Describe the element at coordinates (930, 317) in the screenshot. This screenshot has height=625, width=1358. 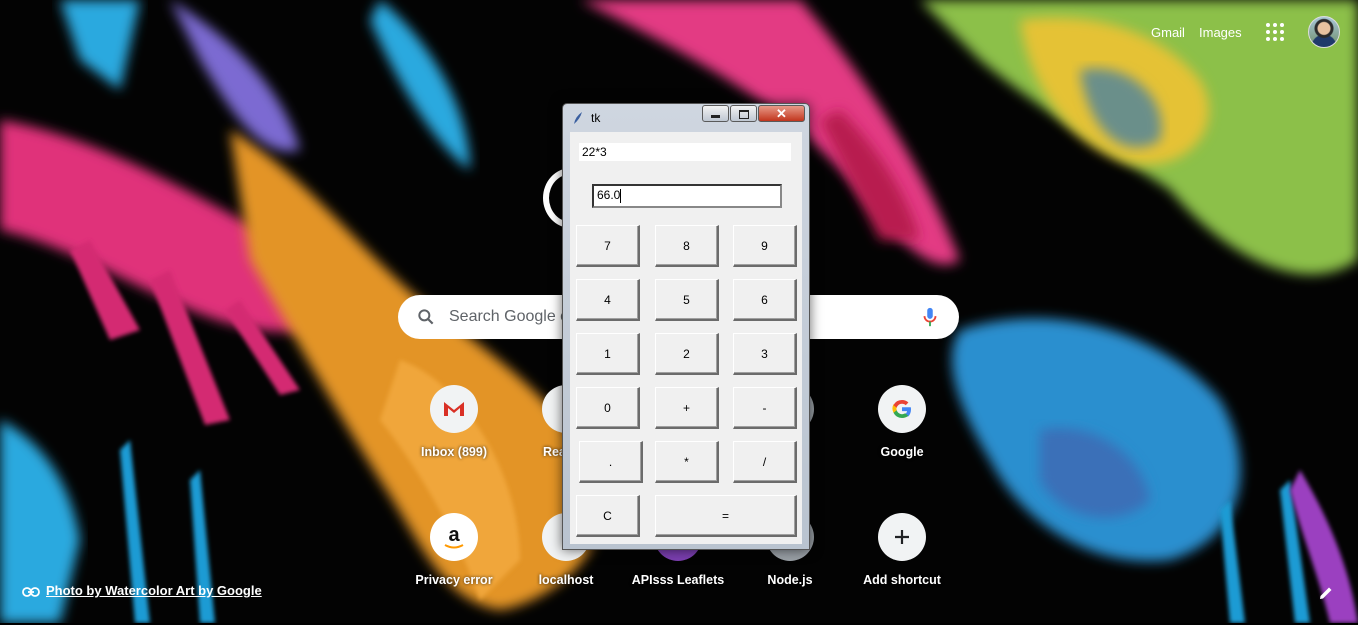
I see `microphone-icon` at that location.